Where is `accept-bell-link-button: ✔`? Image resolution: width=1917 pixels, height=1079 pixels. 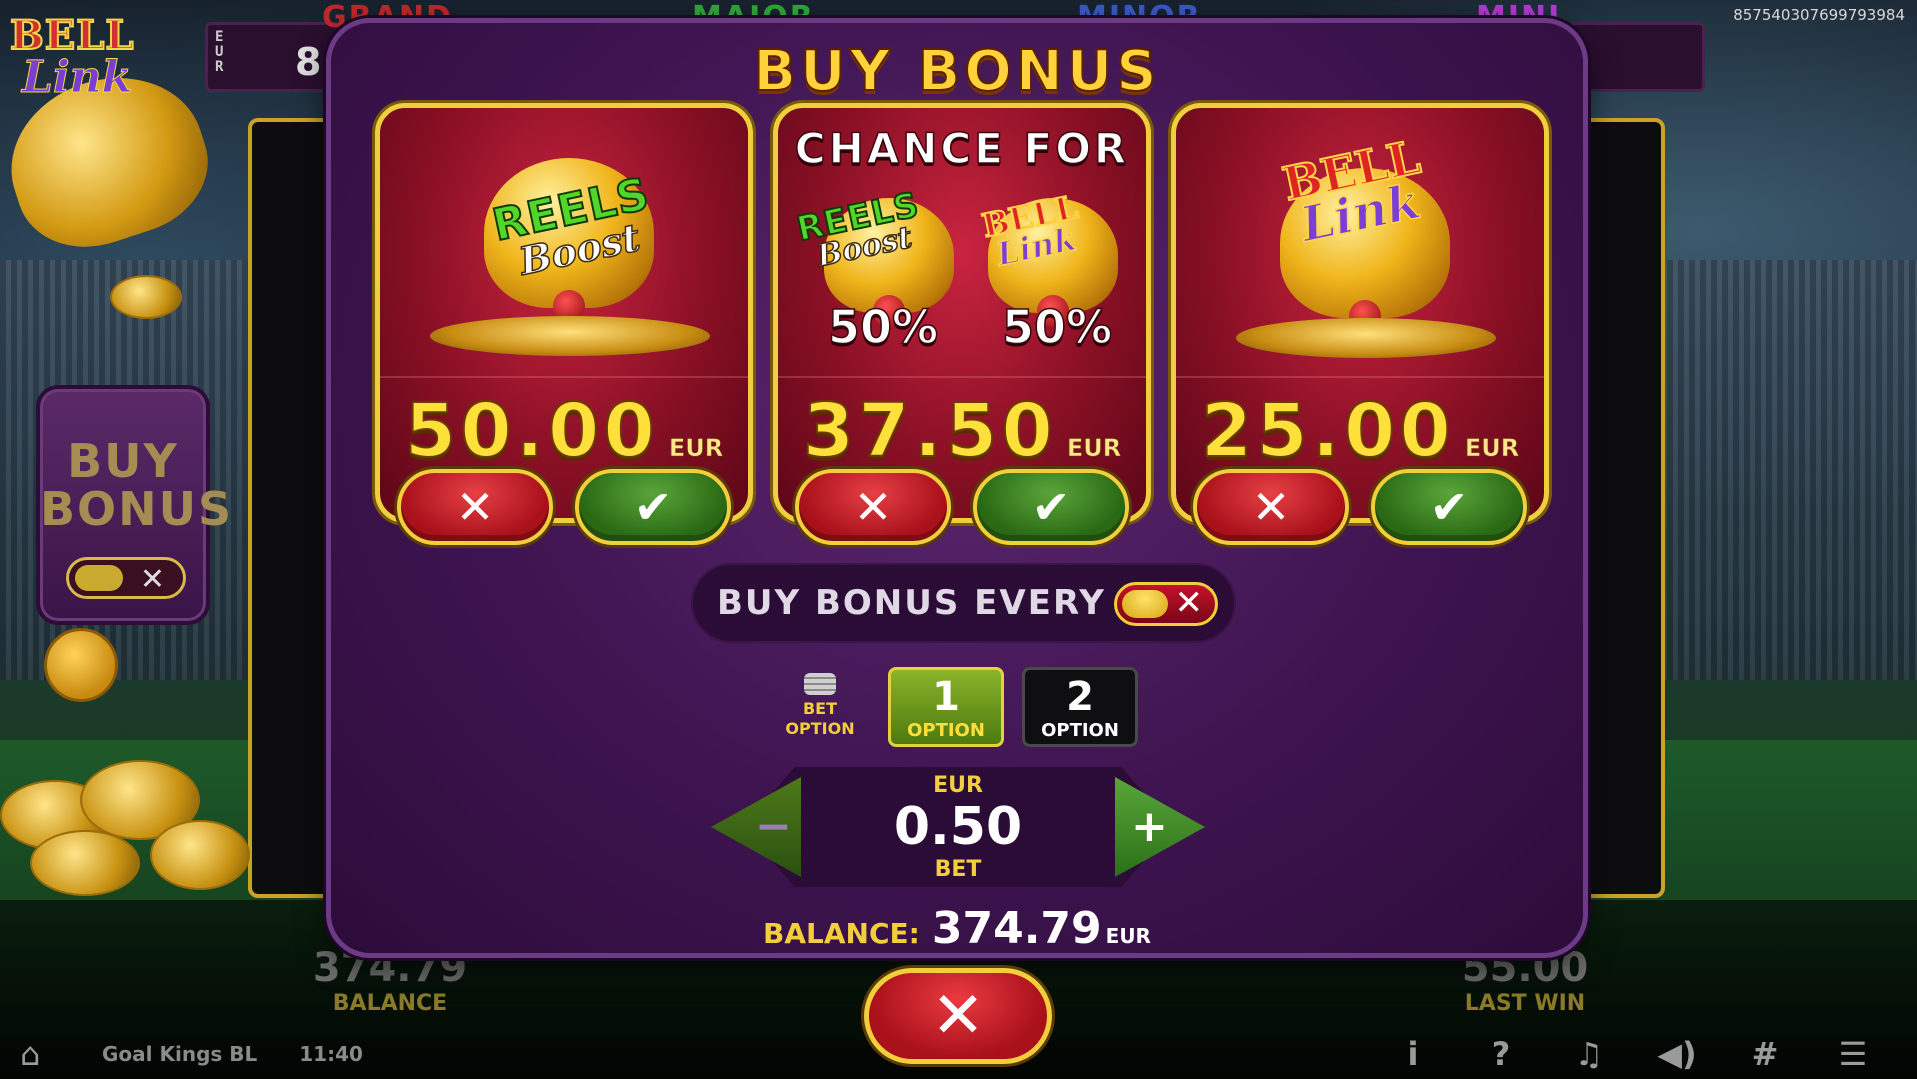 accept-bell-link-button: ✔ is located at coordinates (1449, 507).